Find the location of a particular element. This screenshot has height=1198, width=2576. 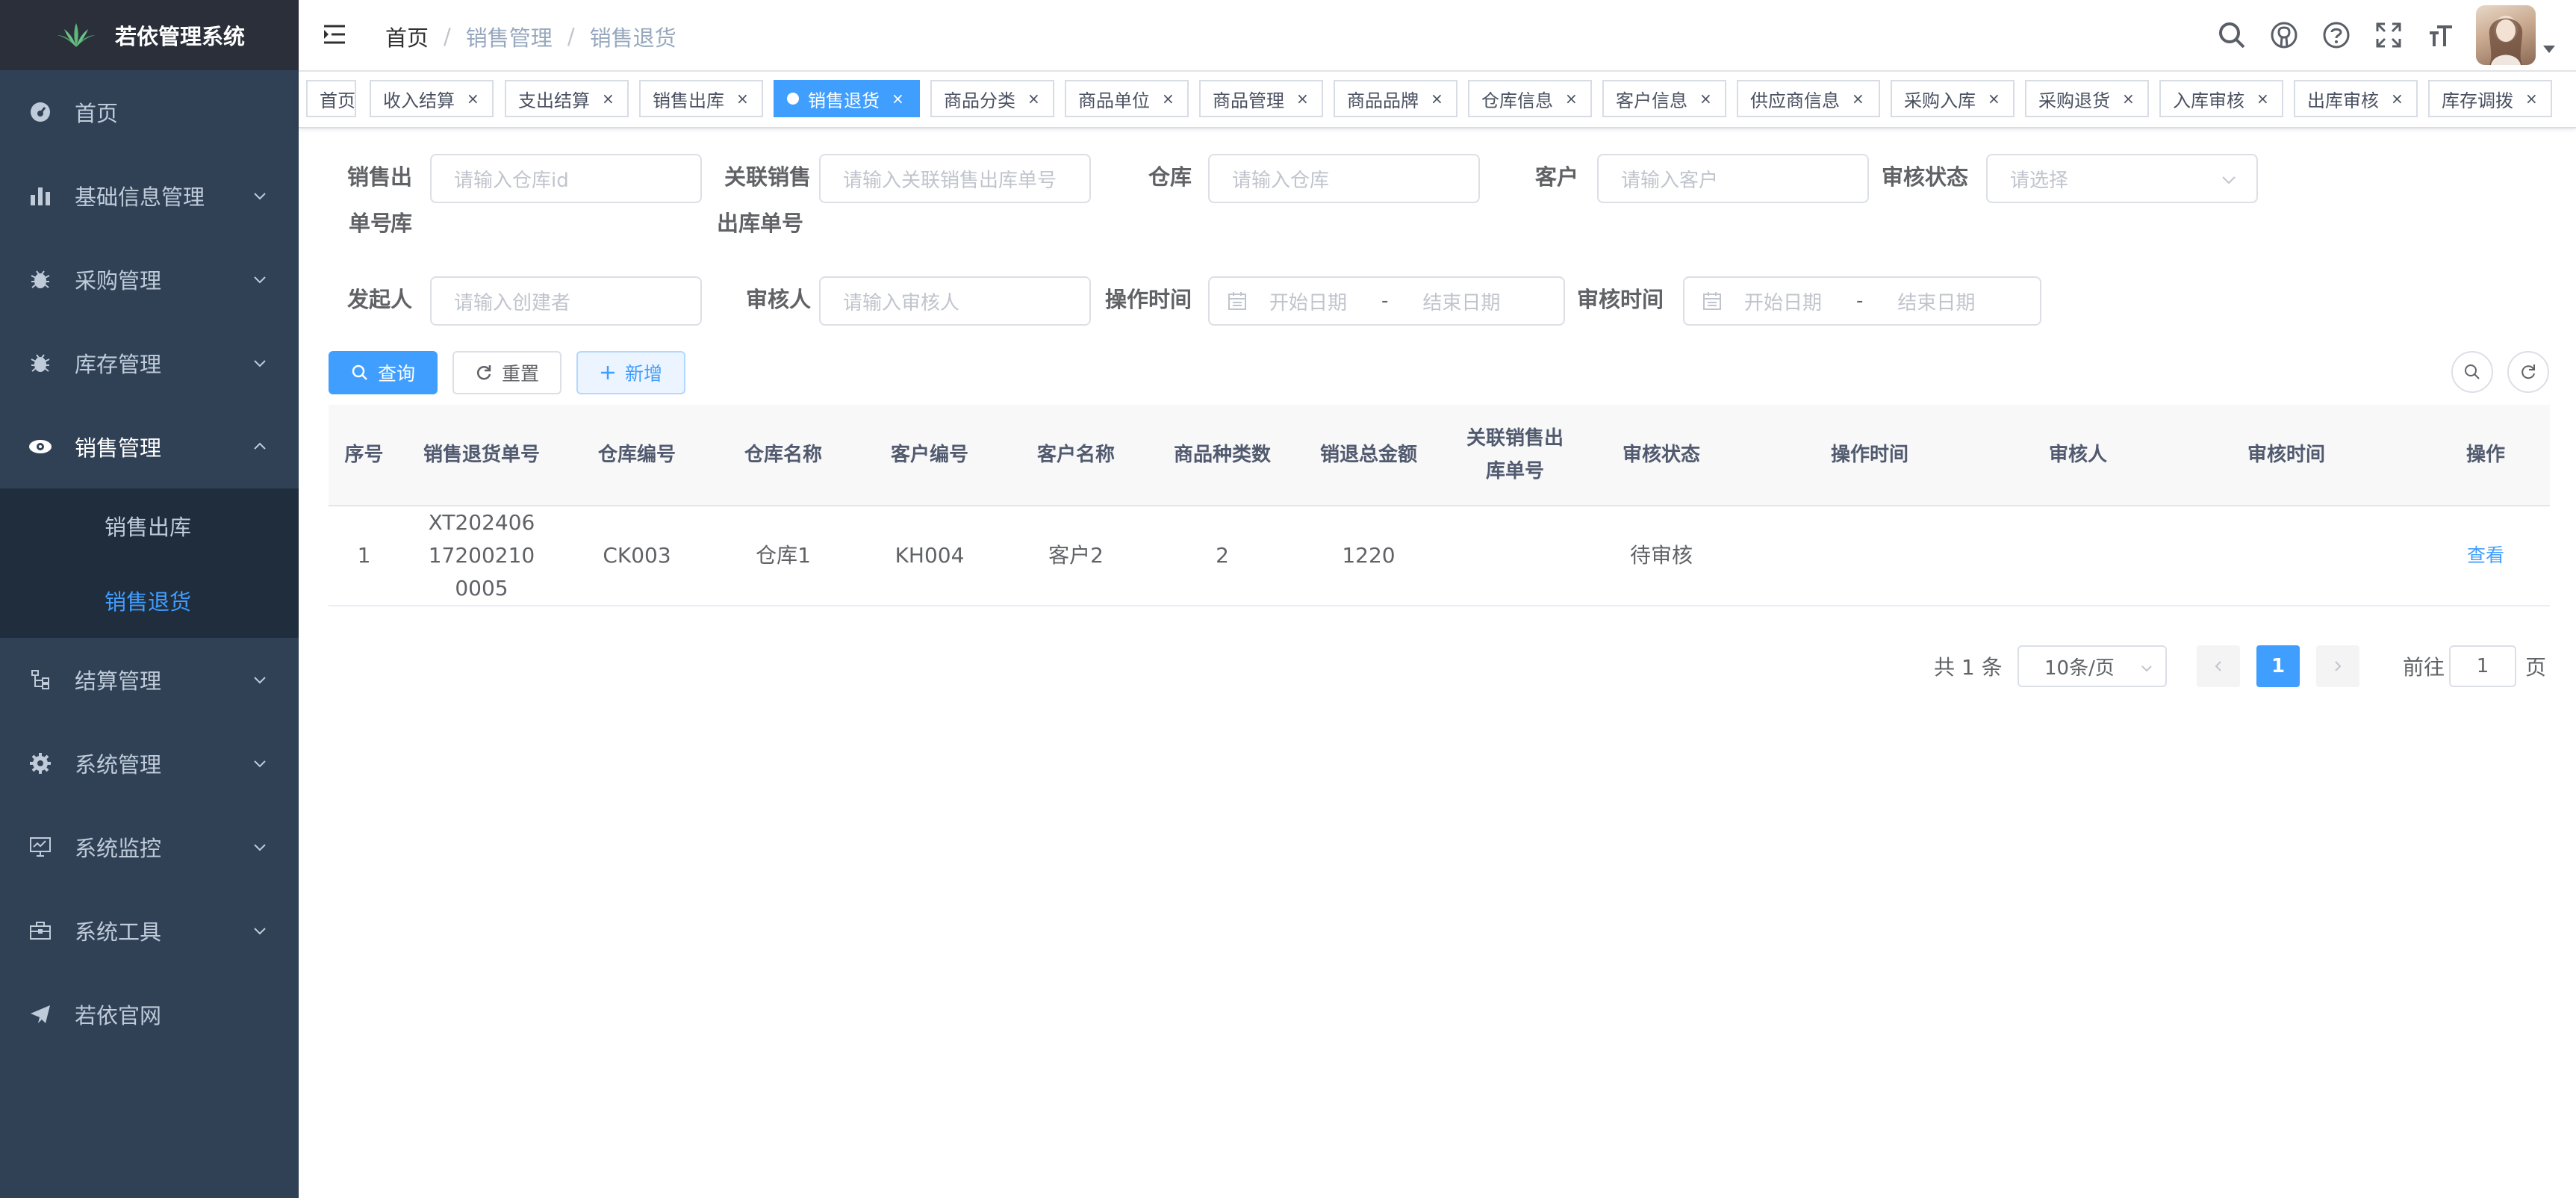

tag-product-brand: 商品品牌 × is located at coordinates (1395, 98).